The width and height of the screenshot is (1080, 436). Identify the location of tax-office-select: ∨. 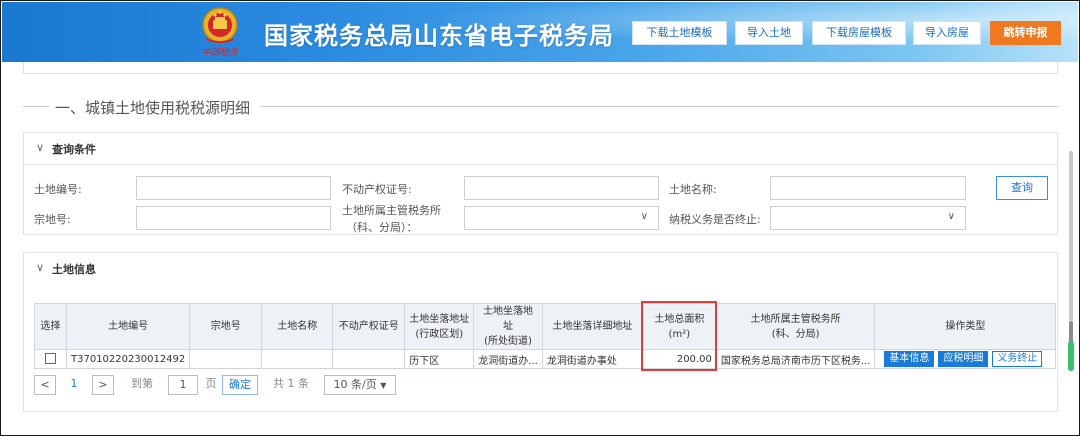
(561, 218).